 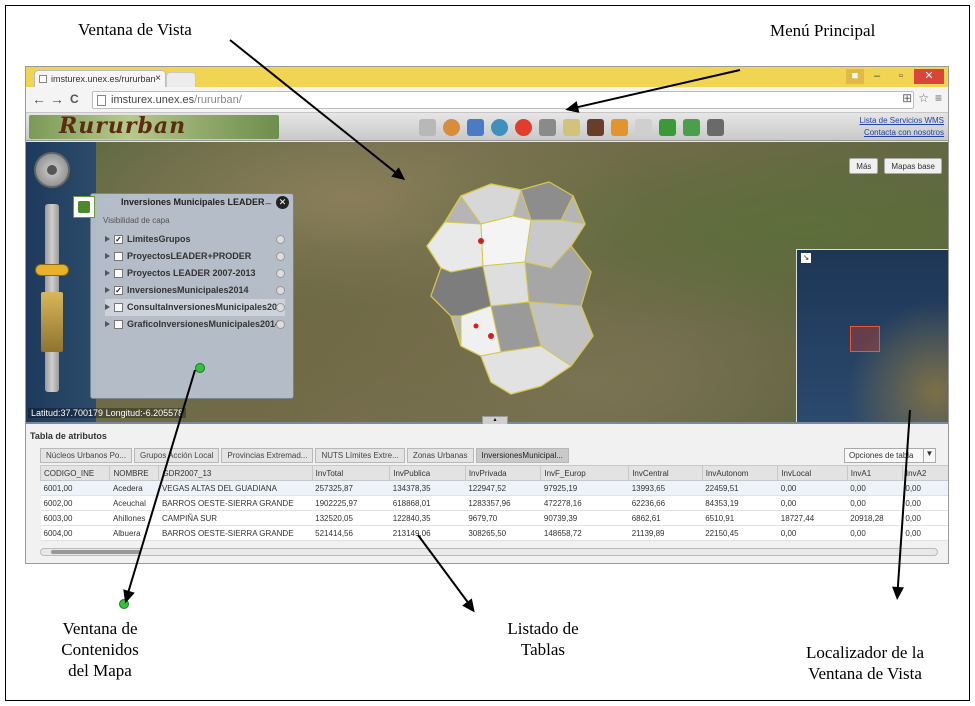 What do you see at coordinates (806, 258) in the screenshot?
I see `collapse-arrow-icon: ↘` at bounding box center [806, 258].